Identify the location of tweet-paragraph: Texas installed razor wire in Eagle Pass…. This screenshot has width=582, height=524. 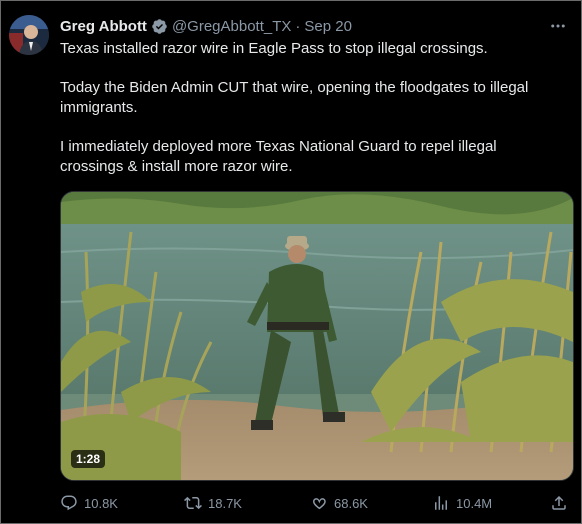
(274, 48).